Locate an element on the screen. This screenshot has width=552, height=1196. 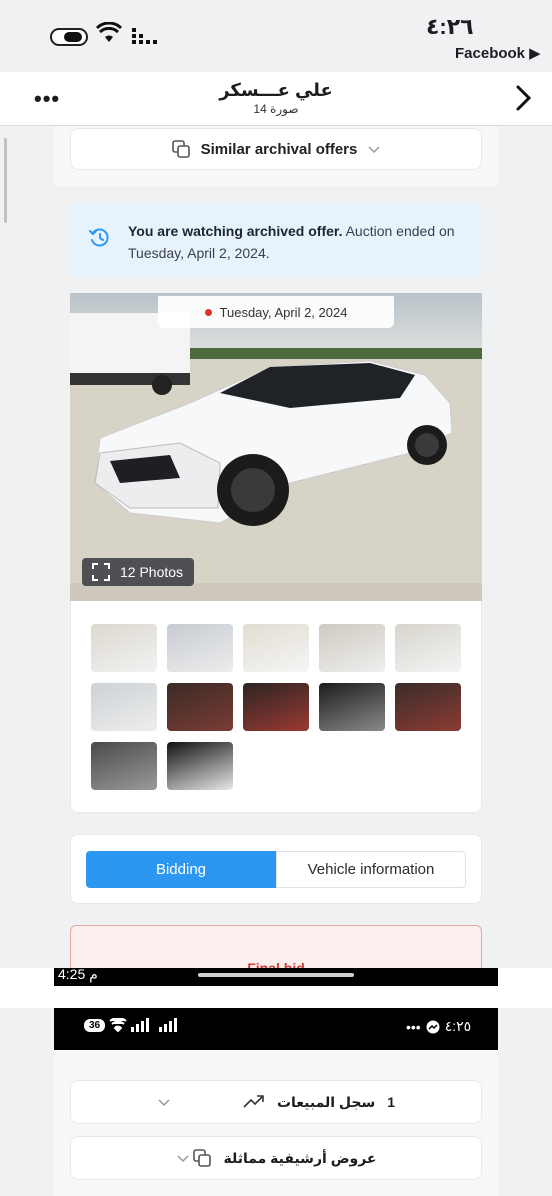
chevron-right-icon is located at coordinates (524, 98).